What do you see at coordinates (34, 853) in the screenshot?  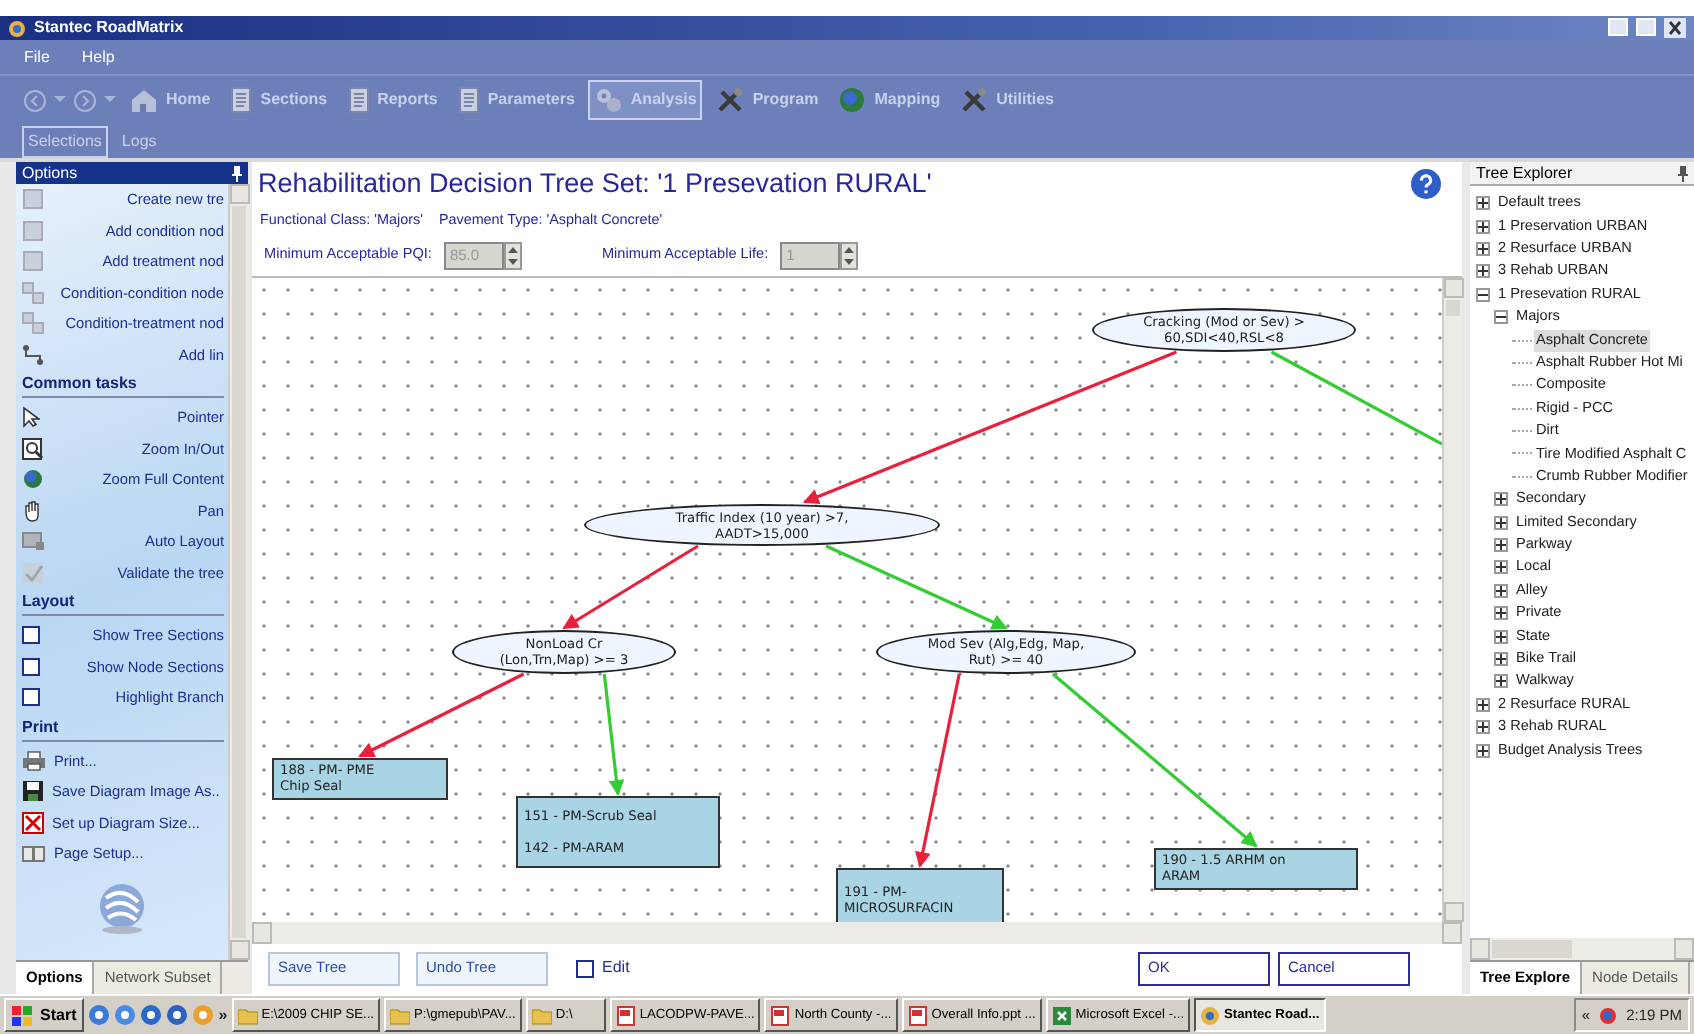 I see `pages-icon` at bounding box center [34, 853].